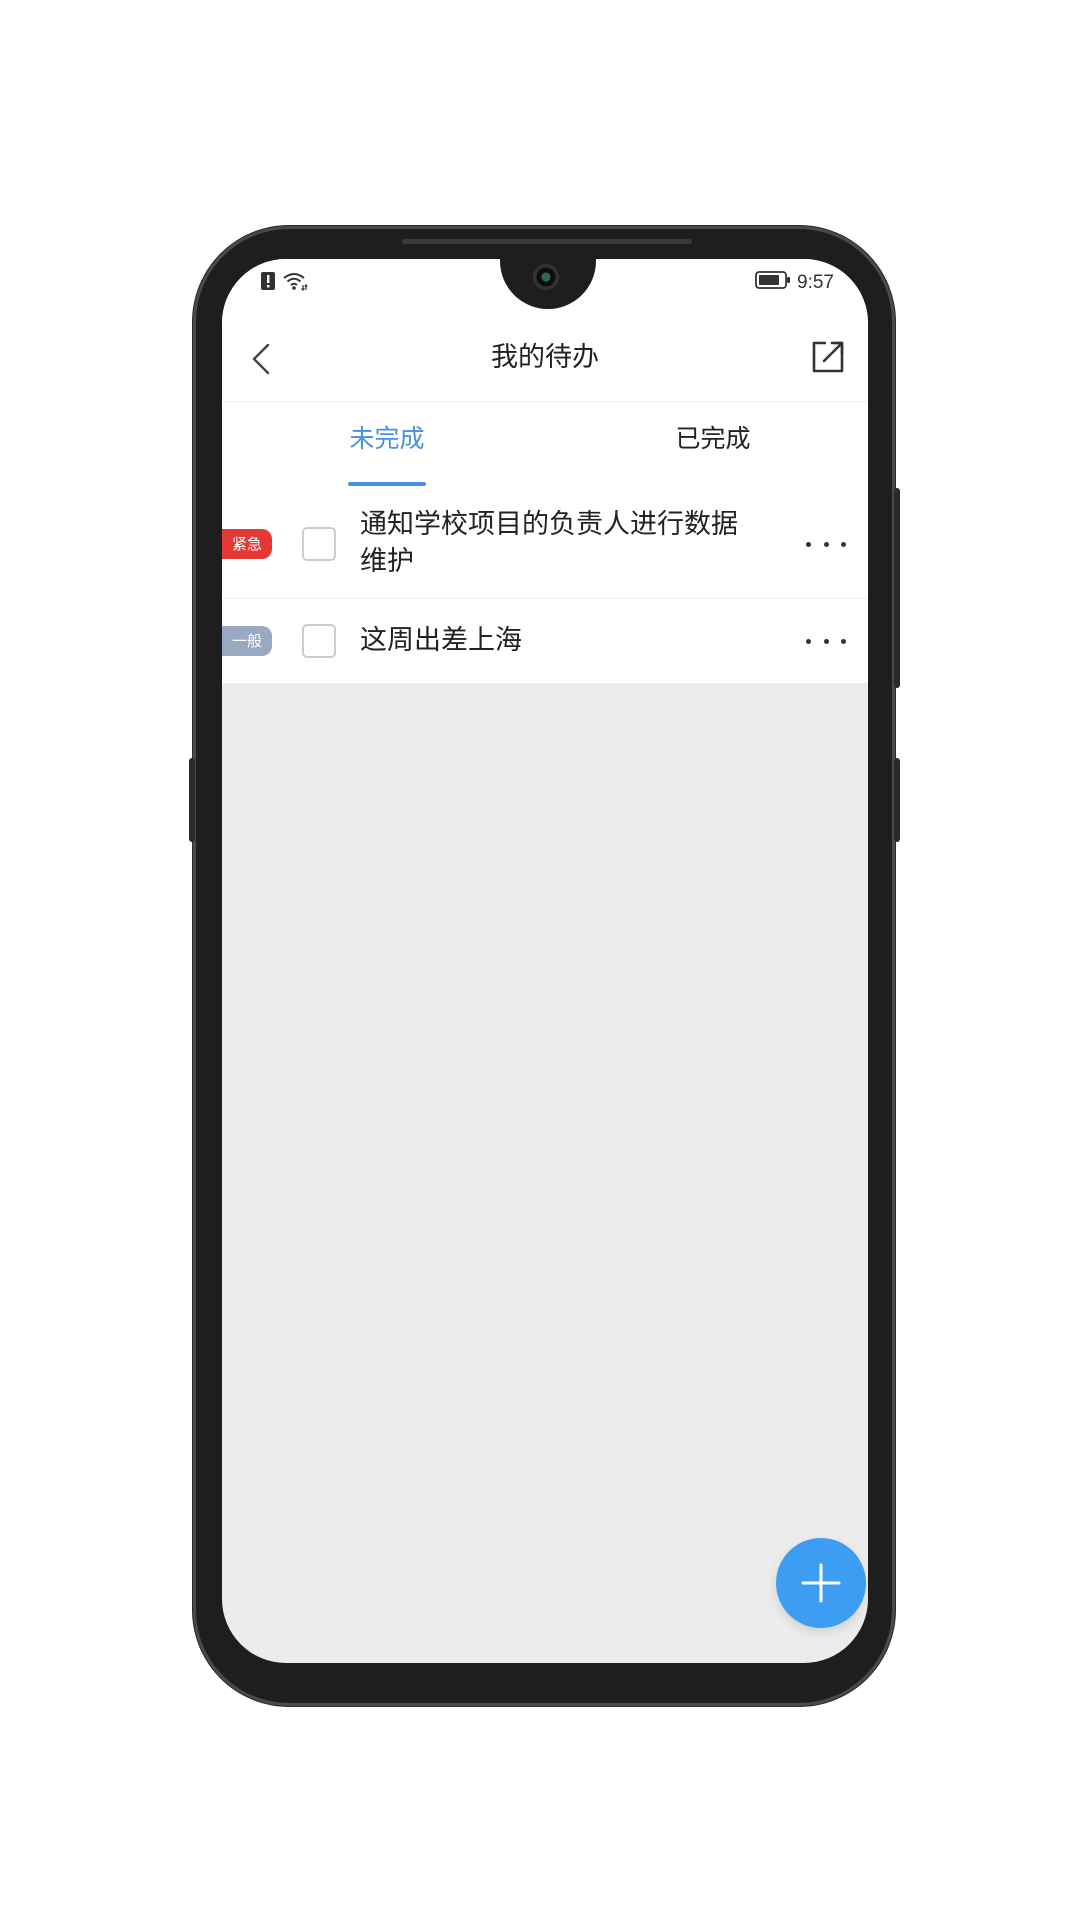 This screenshot has height=1920, width=1080. I want to click on status-left, so click(284, 283).